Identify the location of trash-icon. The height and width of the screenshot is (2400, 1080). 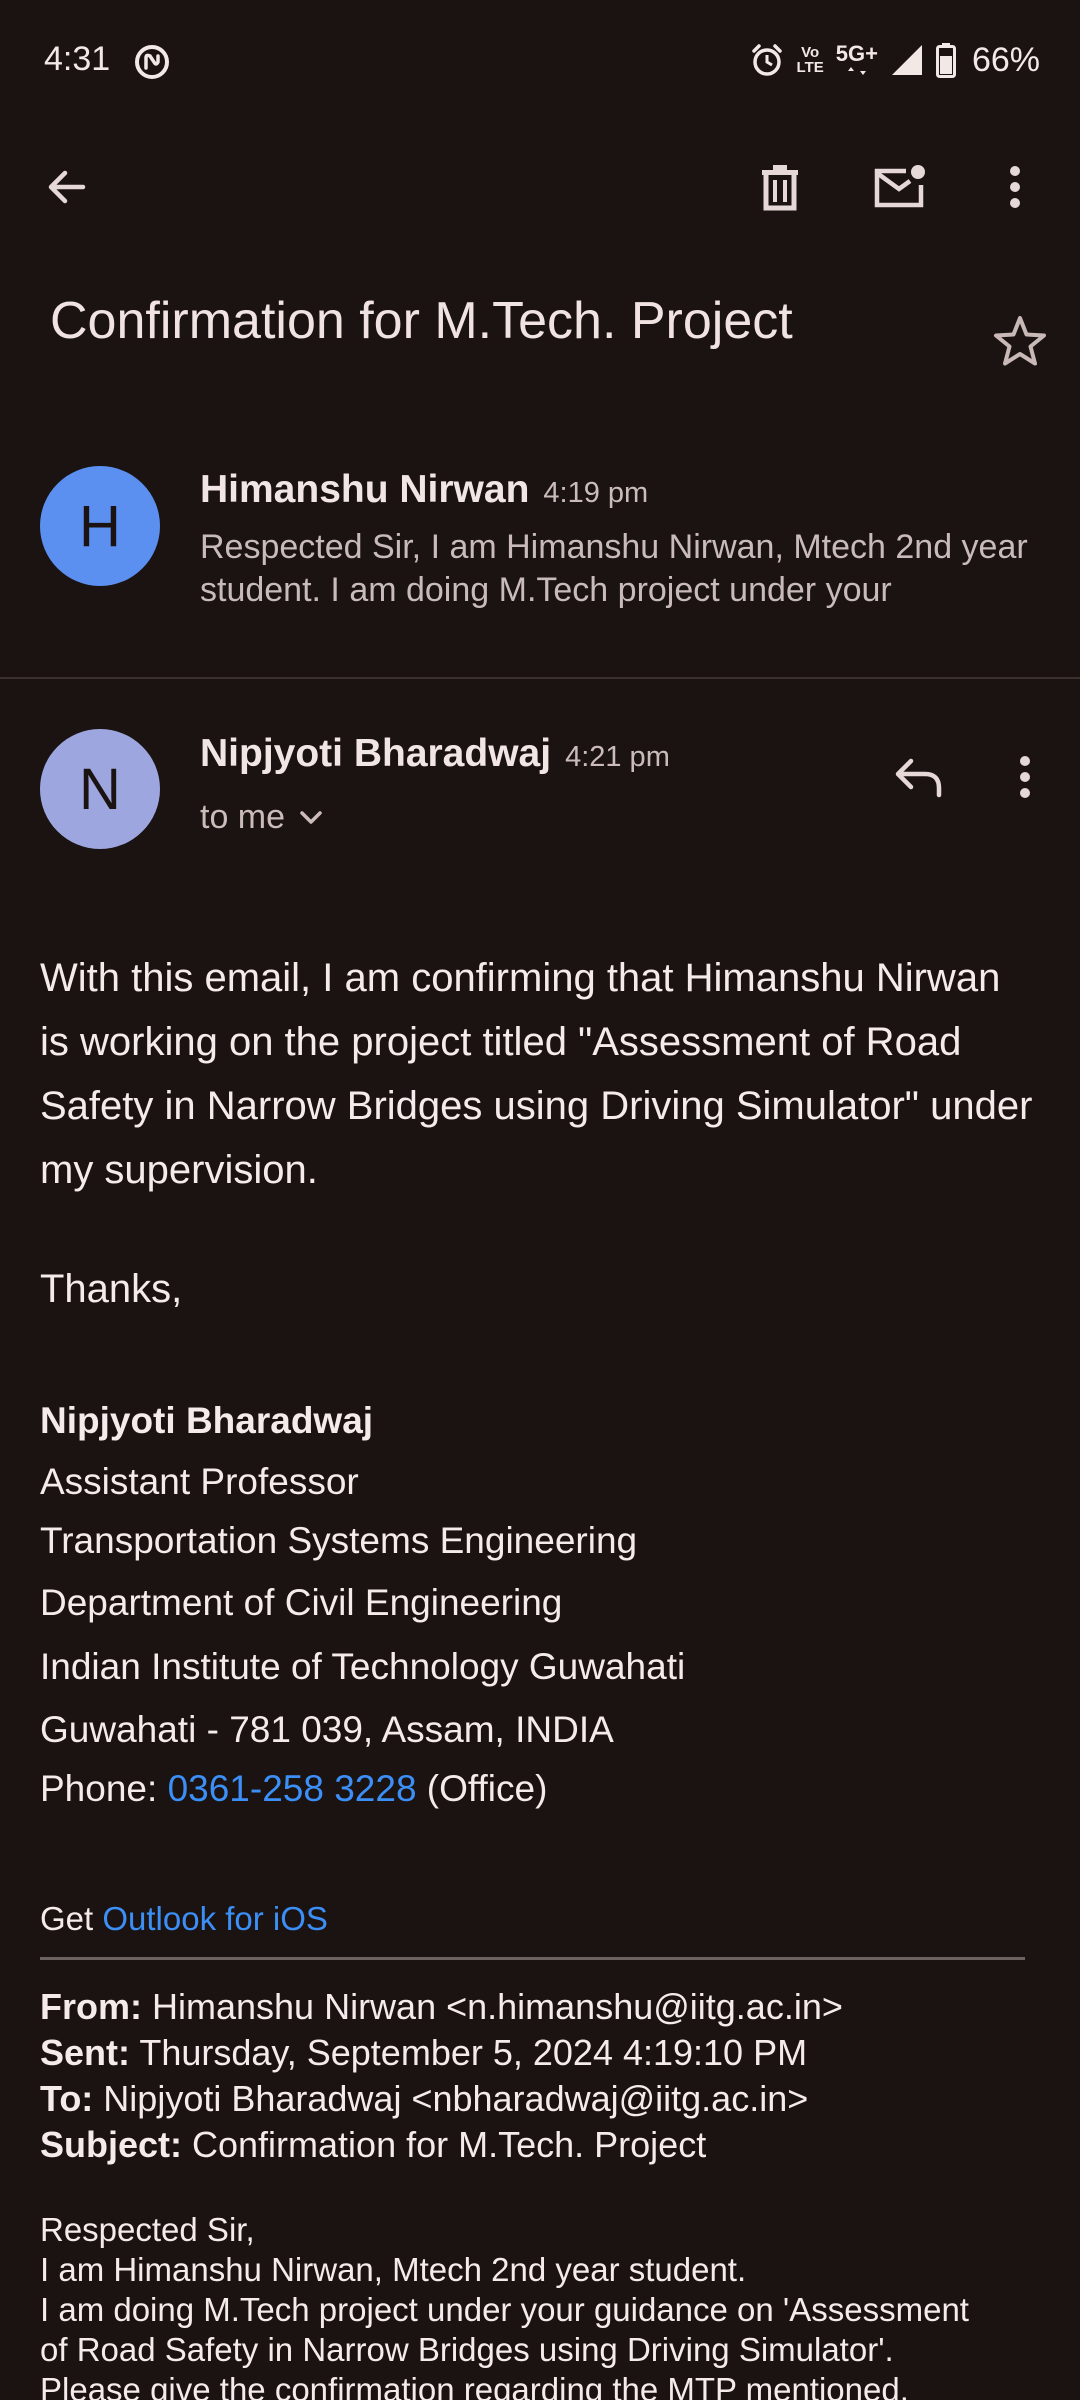
(780, 188).